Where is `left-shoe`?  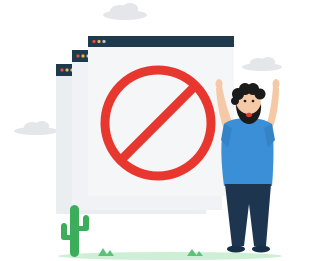 left-shoe is located at coordinates (236, 249).